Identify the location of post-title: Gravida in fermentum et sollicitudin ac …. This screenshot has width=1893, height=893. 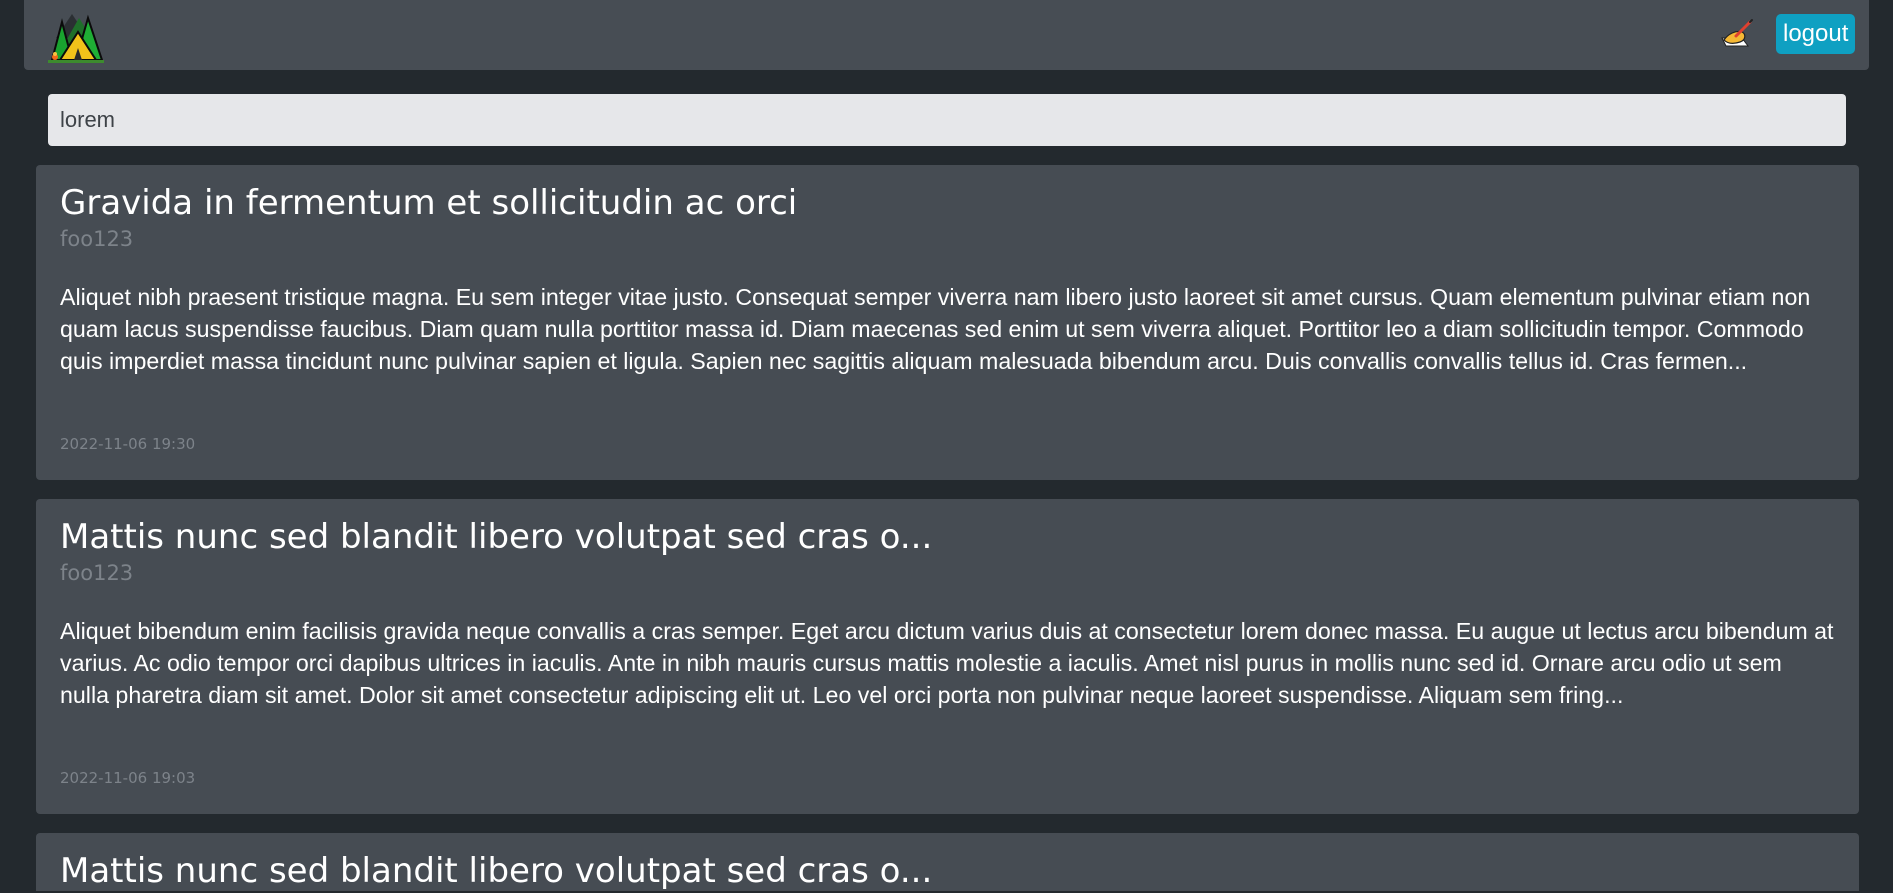
(428, 203).